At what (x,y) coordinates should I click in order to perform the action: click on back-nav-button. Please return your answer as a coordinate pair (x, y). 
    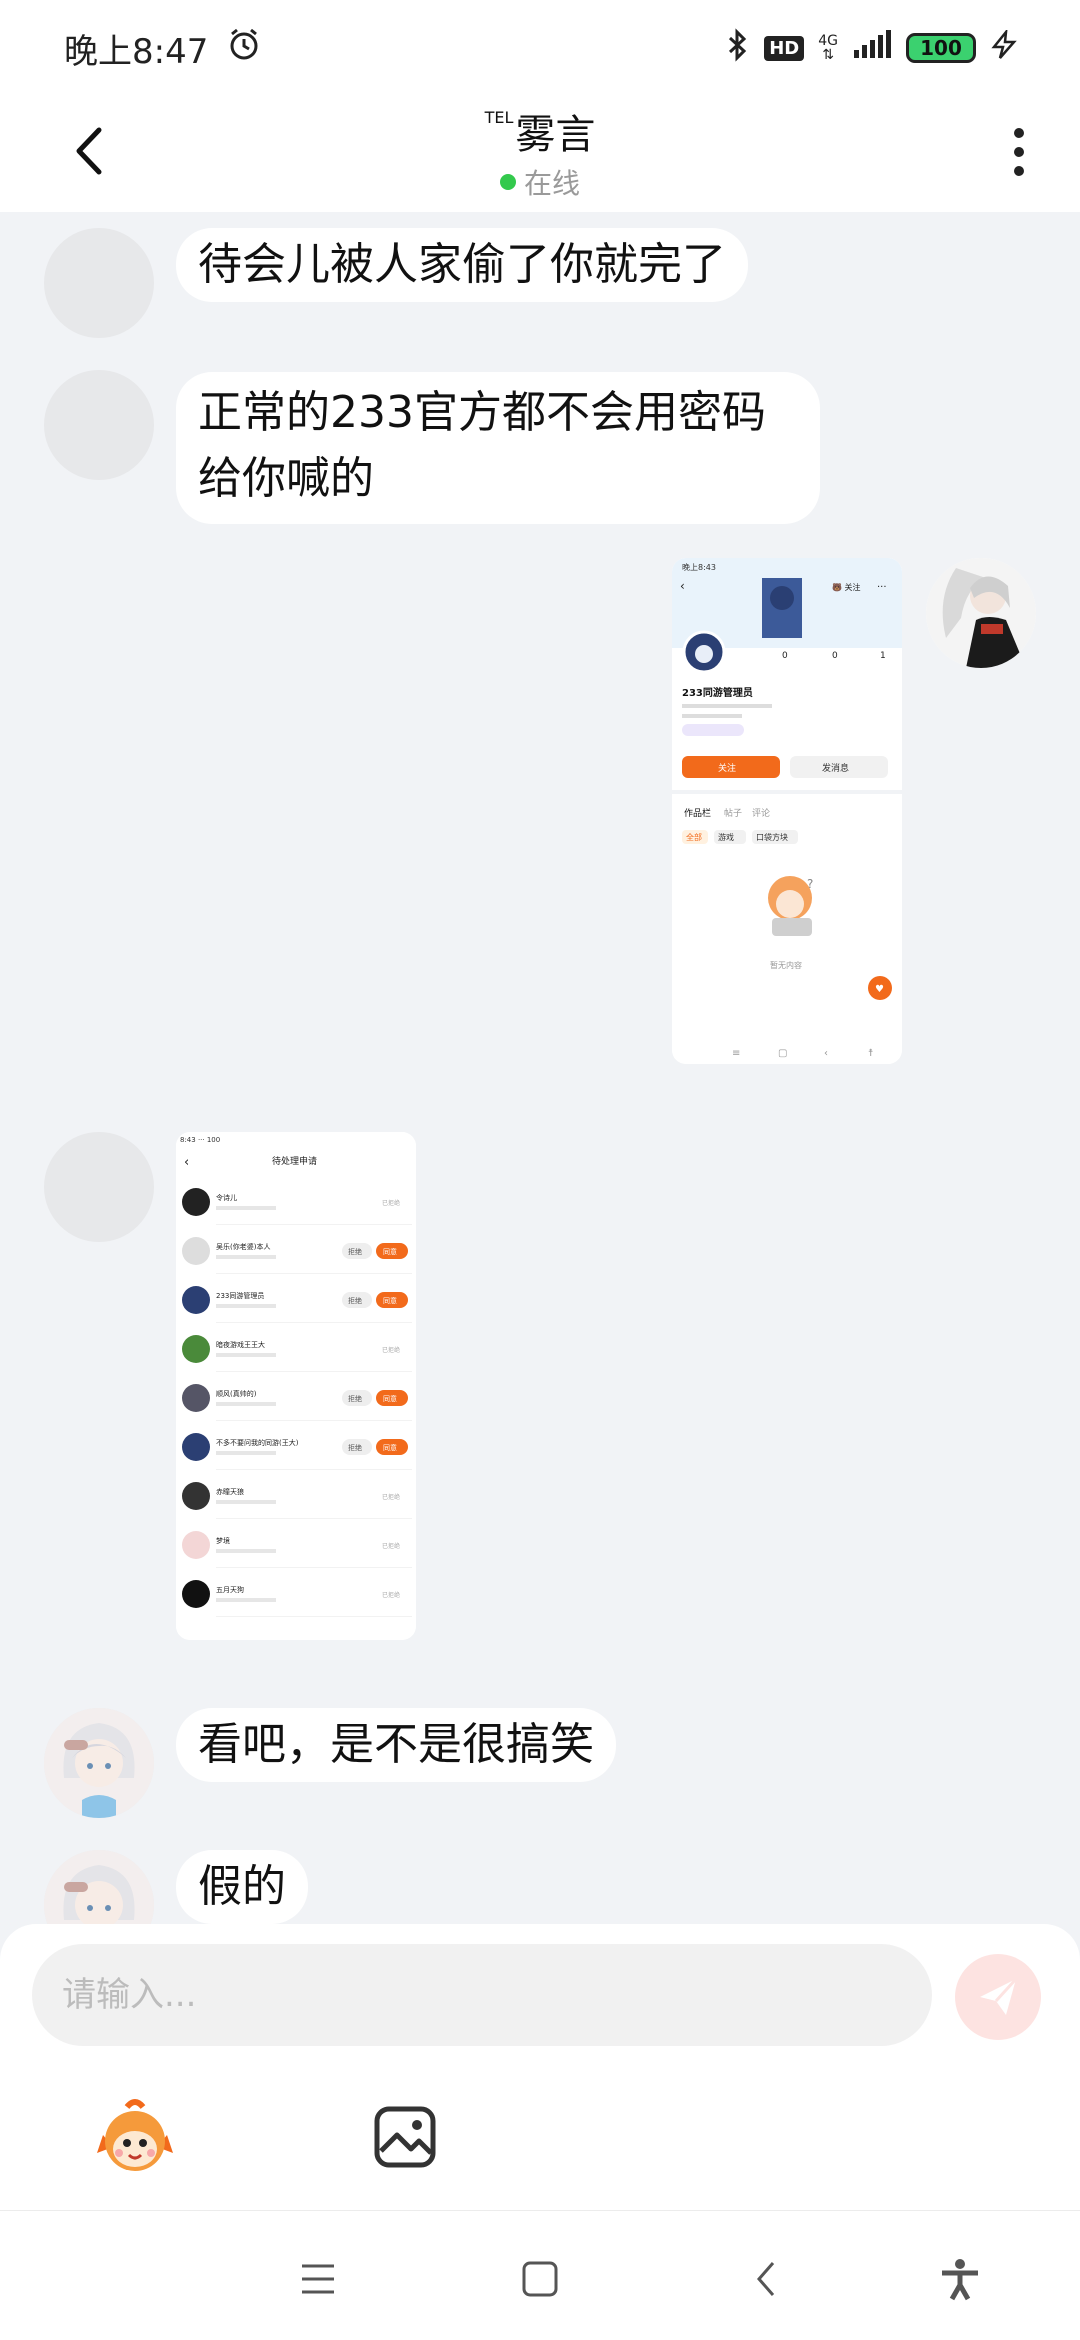
    Looking at the image, I should click on (766, 2279).